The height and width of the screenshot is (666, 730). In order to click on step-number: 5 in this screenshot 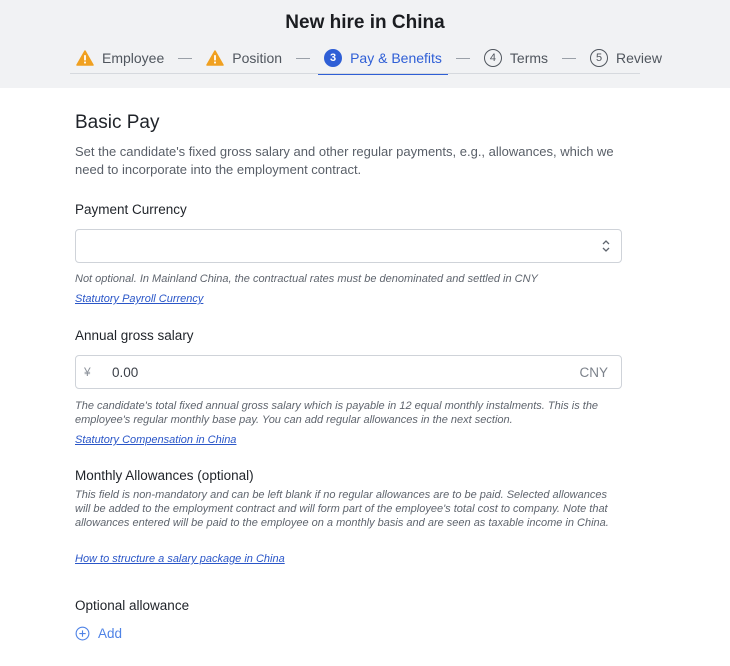, I will do `click(599, 58)`.